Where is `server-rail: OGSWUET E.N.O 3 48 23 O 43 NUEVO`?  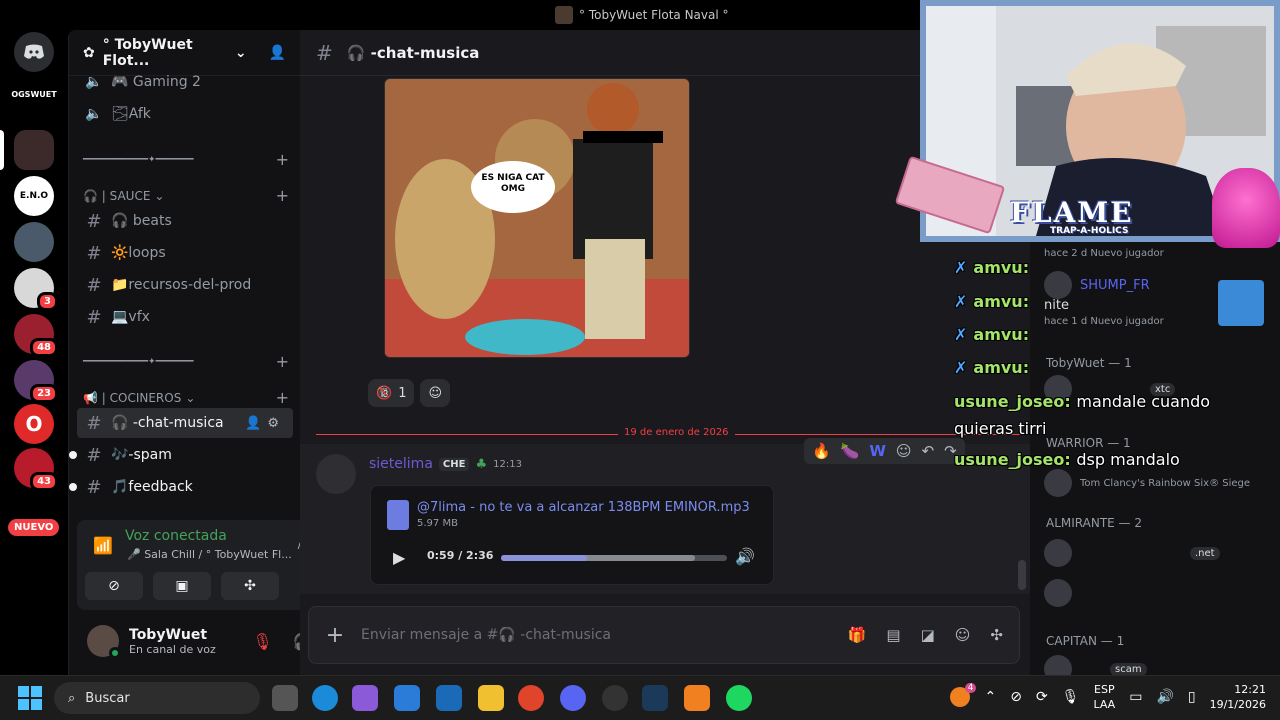 server-rail: OGSWUET E.N.O 3 48 23 O 43 NUEVO is located at coordinates (34, 352).